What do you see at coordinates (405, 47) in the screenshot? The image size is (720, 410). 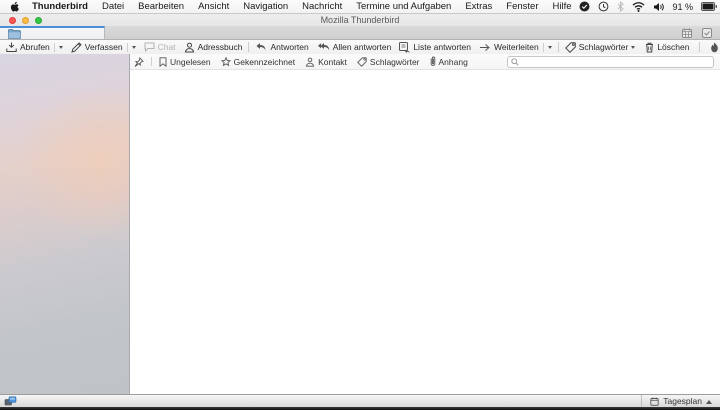 I see `reply-list-icon` at bounding box center [405, 47].